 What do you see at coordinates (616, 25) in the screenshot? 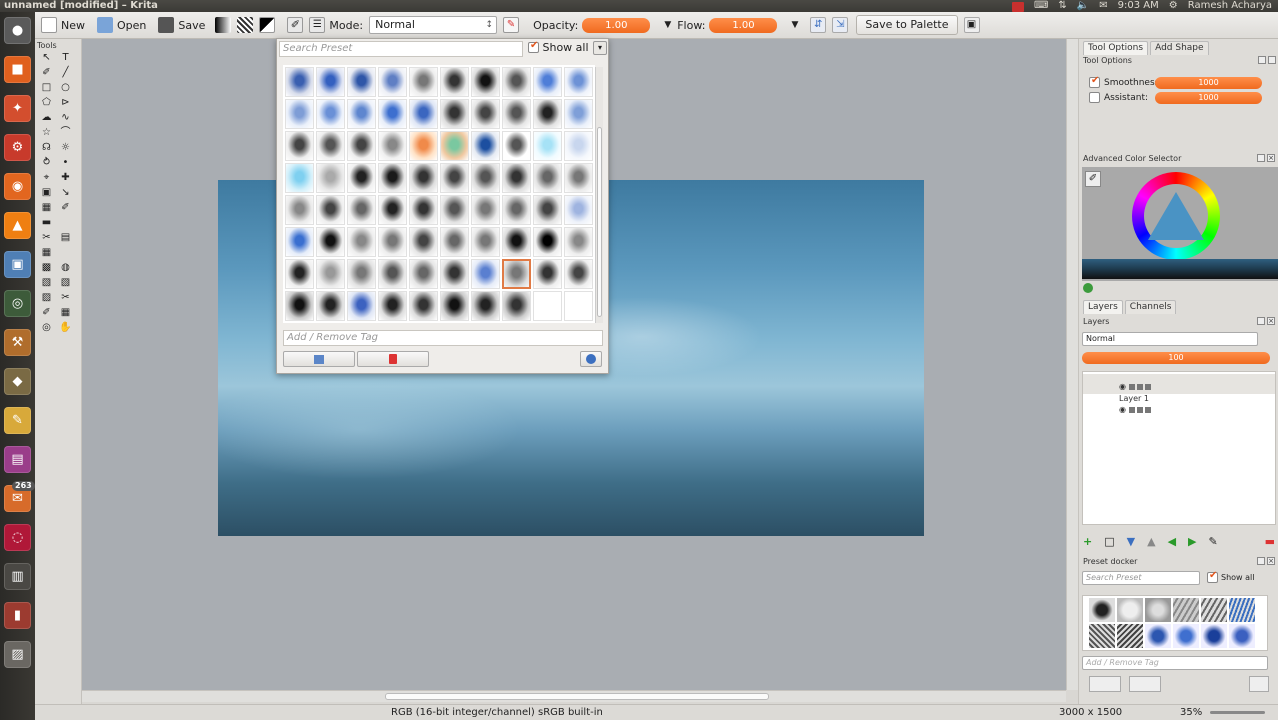
I see `opacity-slider: 1.00` at bounding box center [616, 25].